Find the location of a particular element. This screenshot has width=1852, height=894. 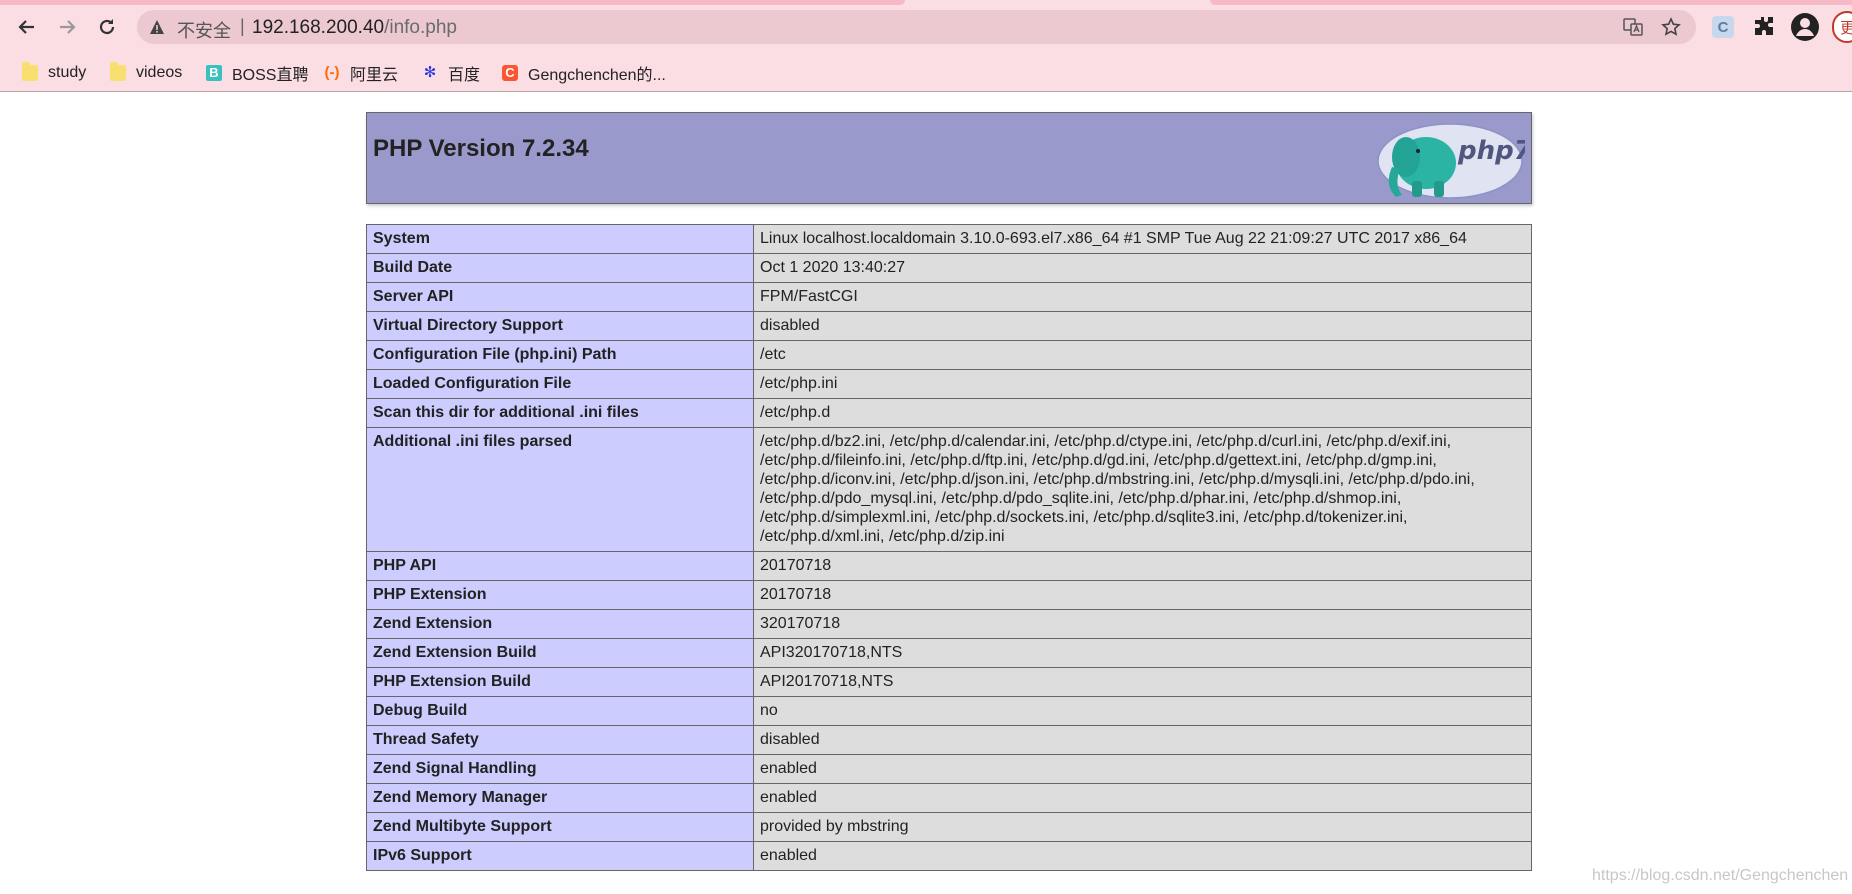

url-text: 192.168.200.40/info.php is located at coordinates (354, 28).